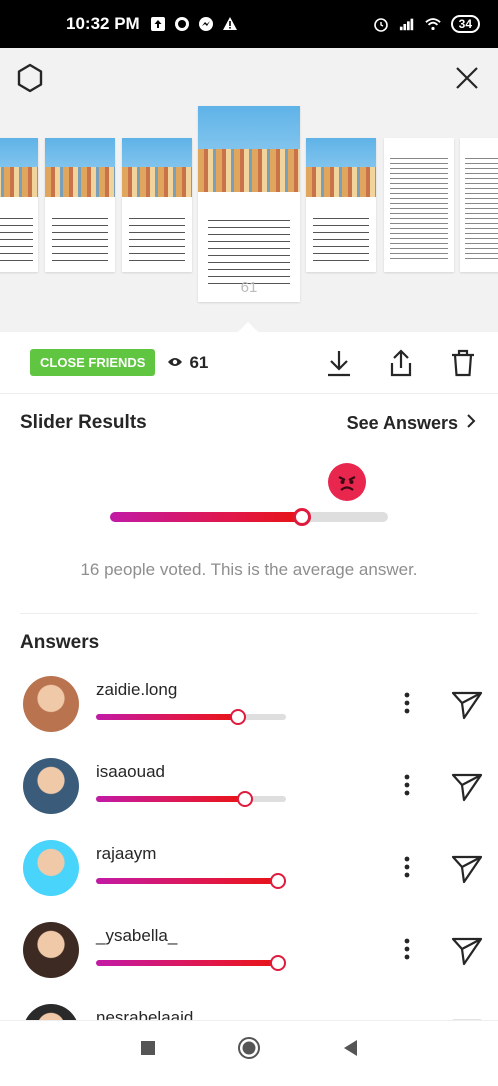  Describe the element at coordinates (93, 362) in the screenshot. I see `close-friends-badge: CLOSE FRIENDS` at that location.